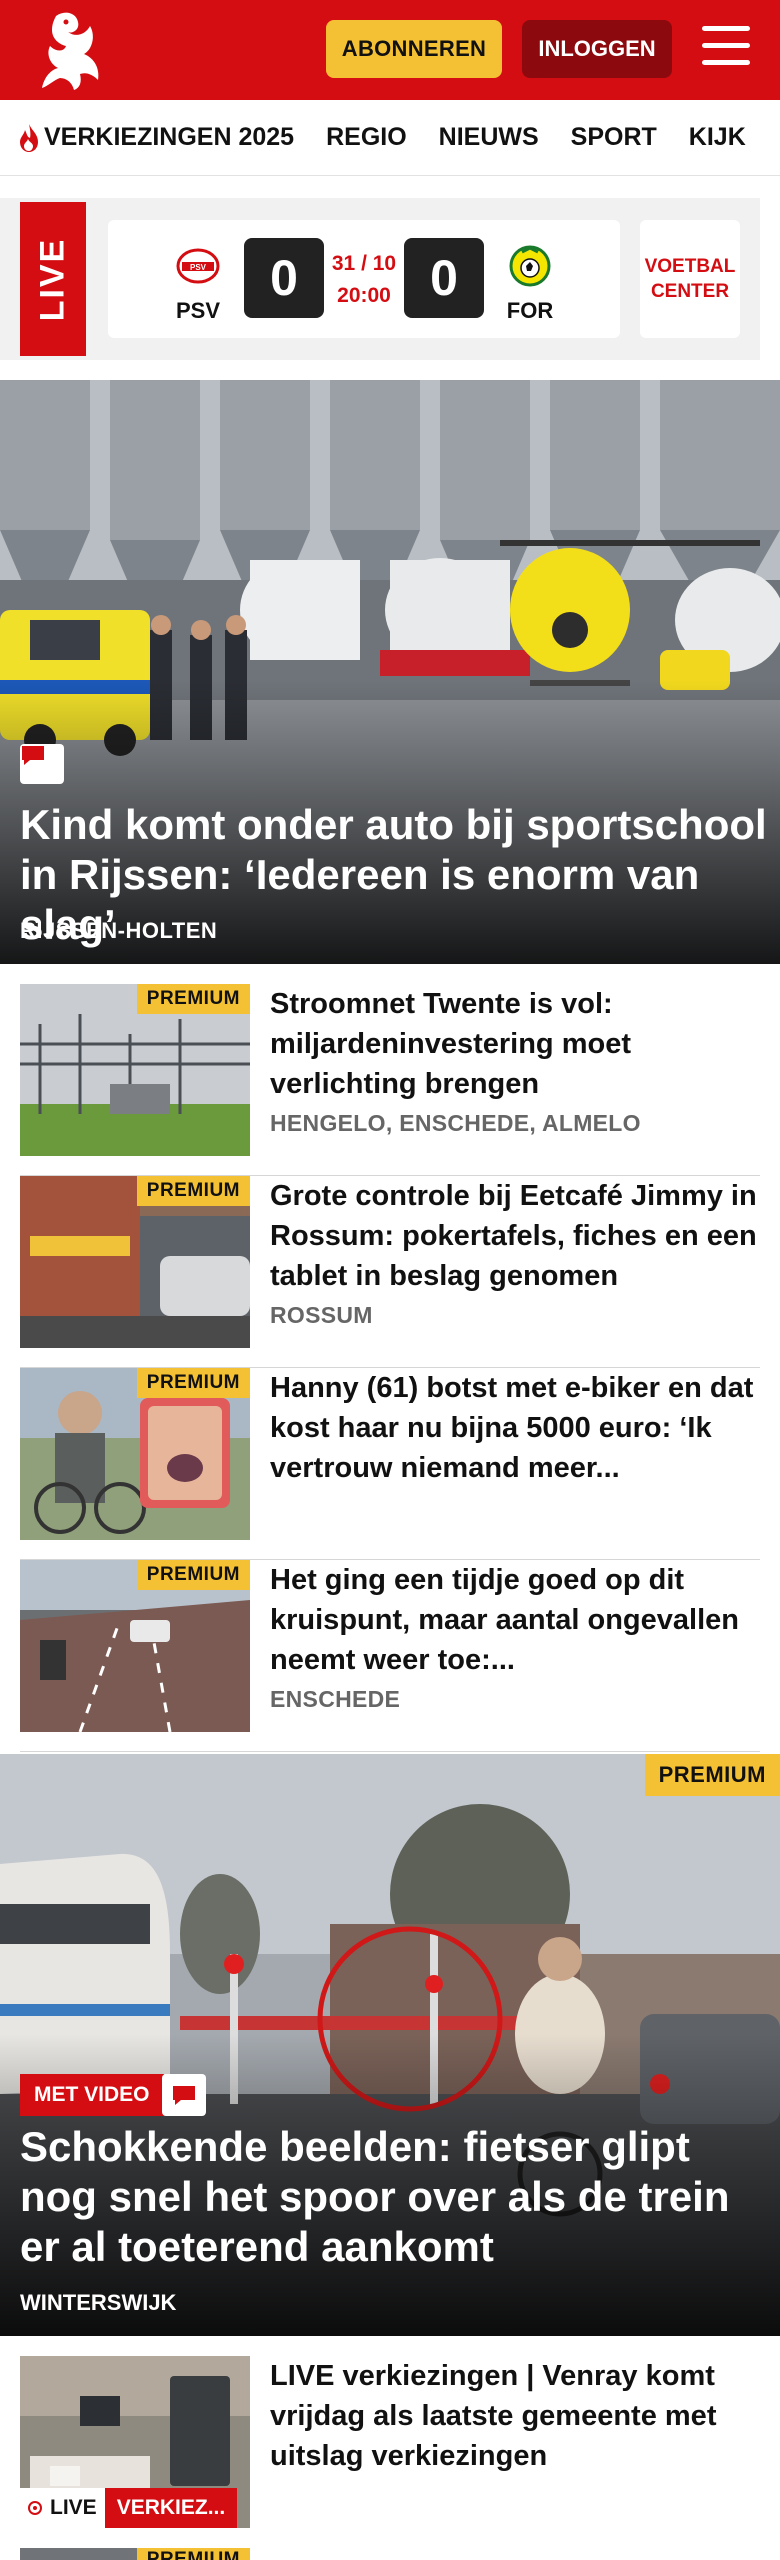 This screenshot has height=2560, width=780. I want to click on flame-icon, so click(29, 137).